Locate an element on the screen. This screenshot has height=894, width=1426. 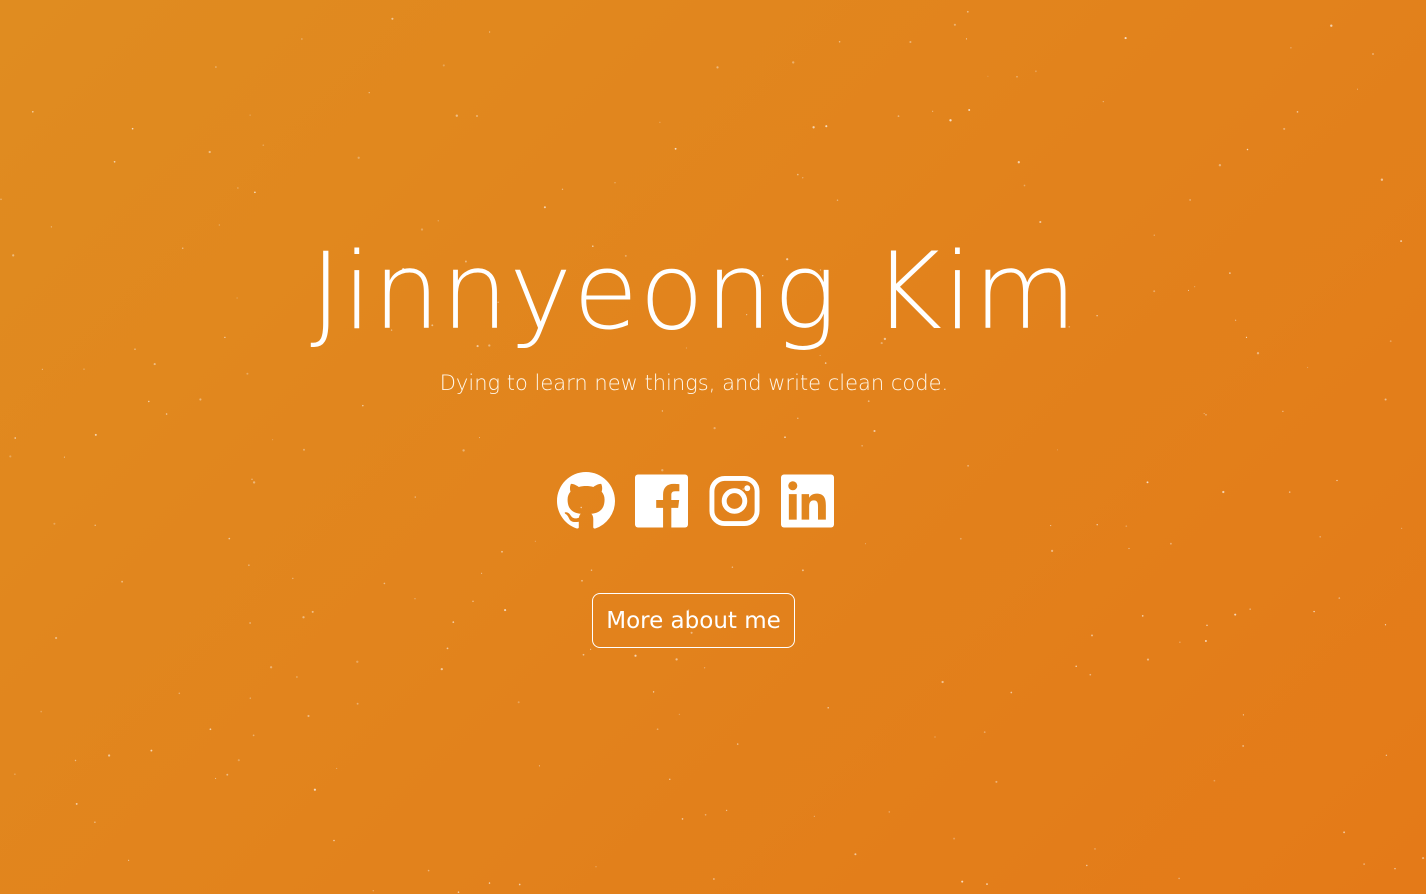
facebook-icon is located at coordinates (661, 501).